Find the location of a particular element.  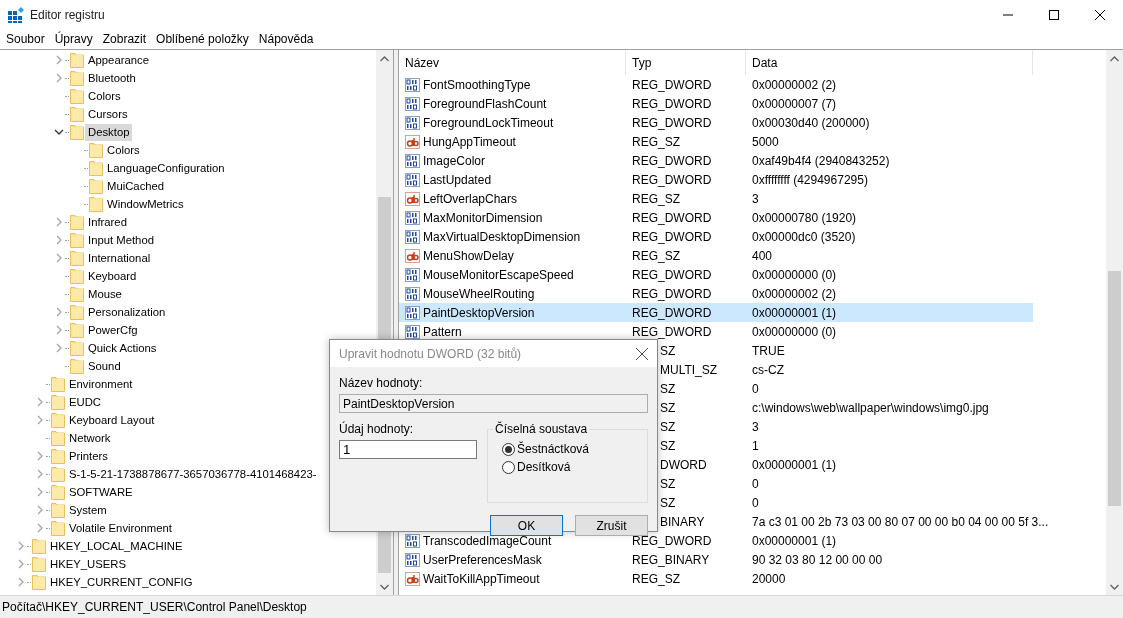

tree-item: System is located at coordinates (88, 510).